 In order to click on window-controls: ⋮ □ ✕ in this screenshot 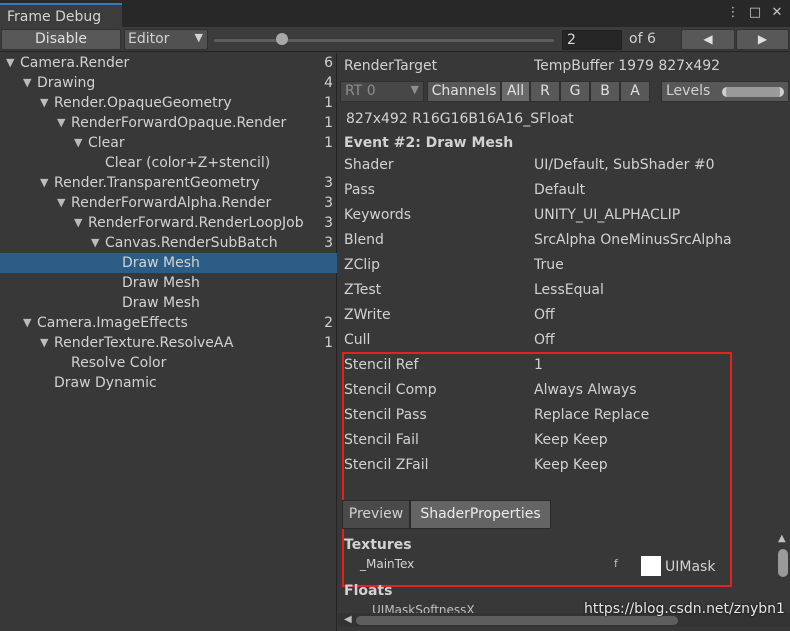, I will do `click(755, 12)`.